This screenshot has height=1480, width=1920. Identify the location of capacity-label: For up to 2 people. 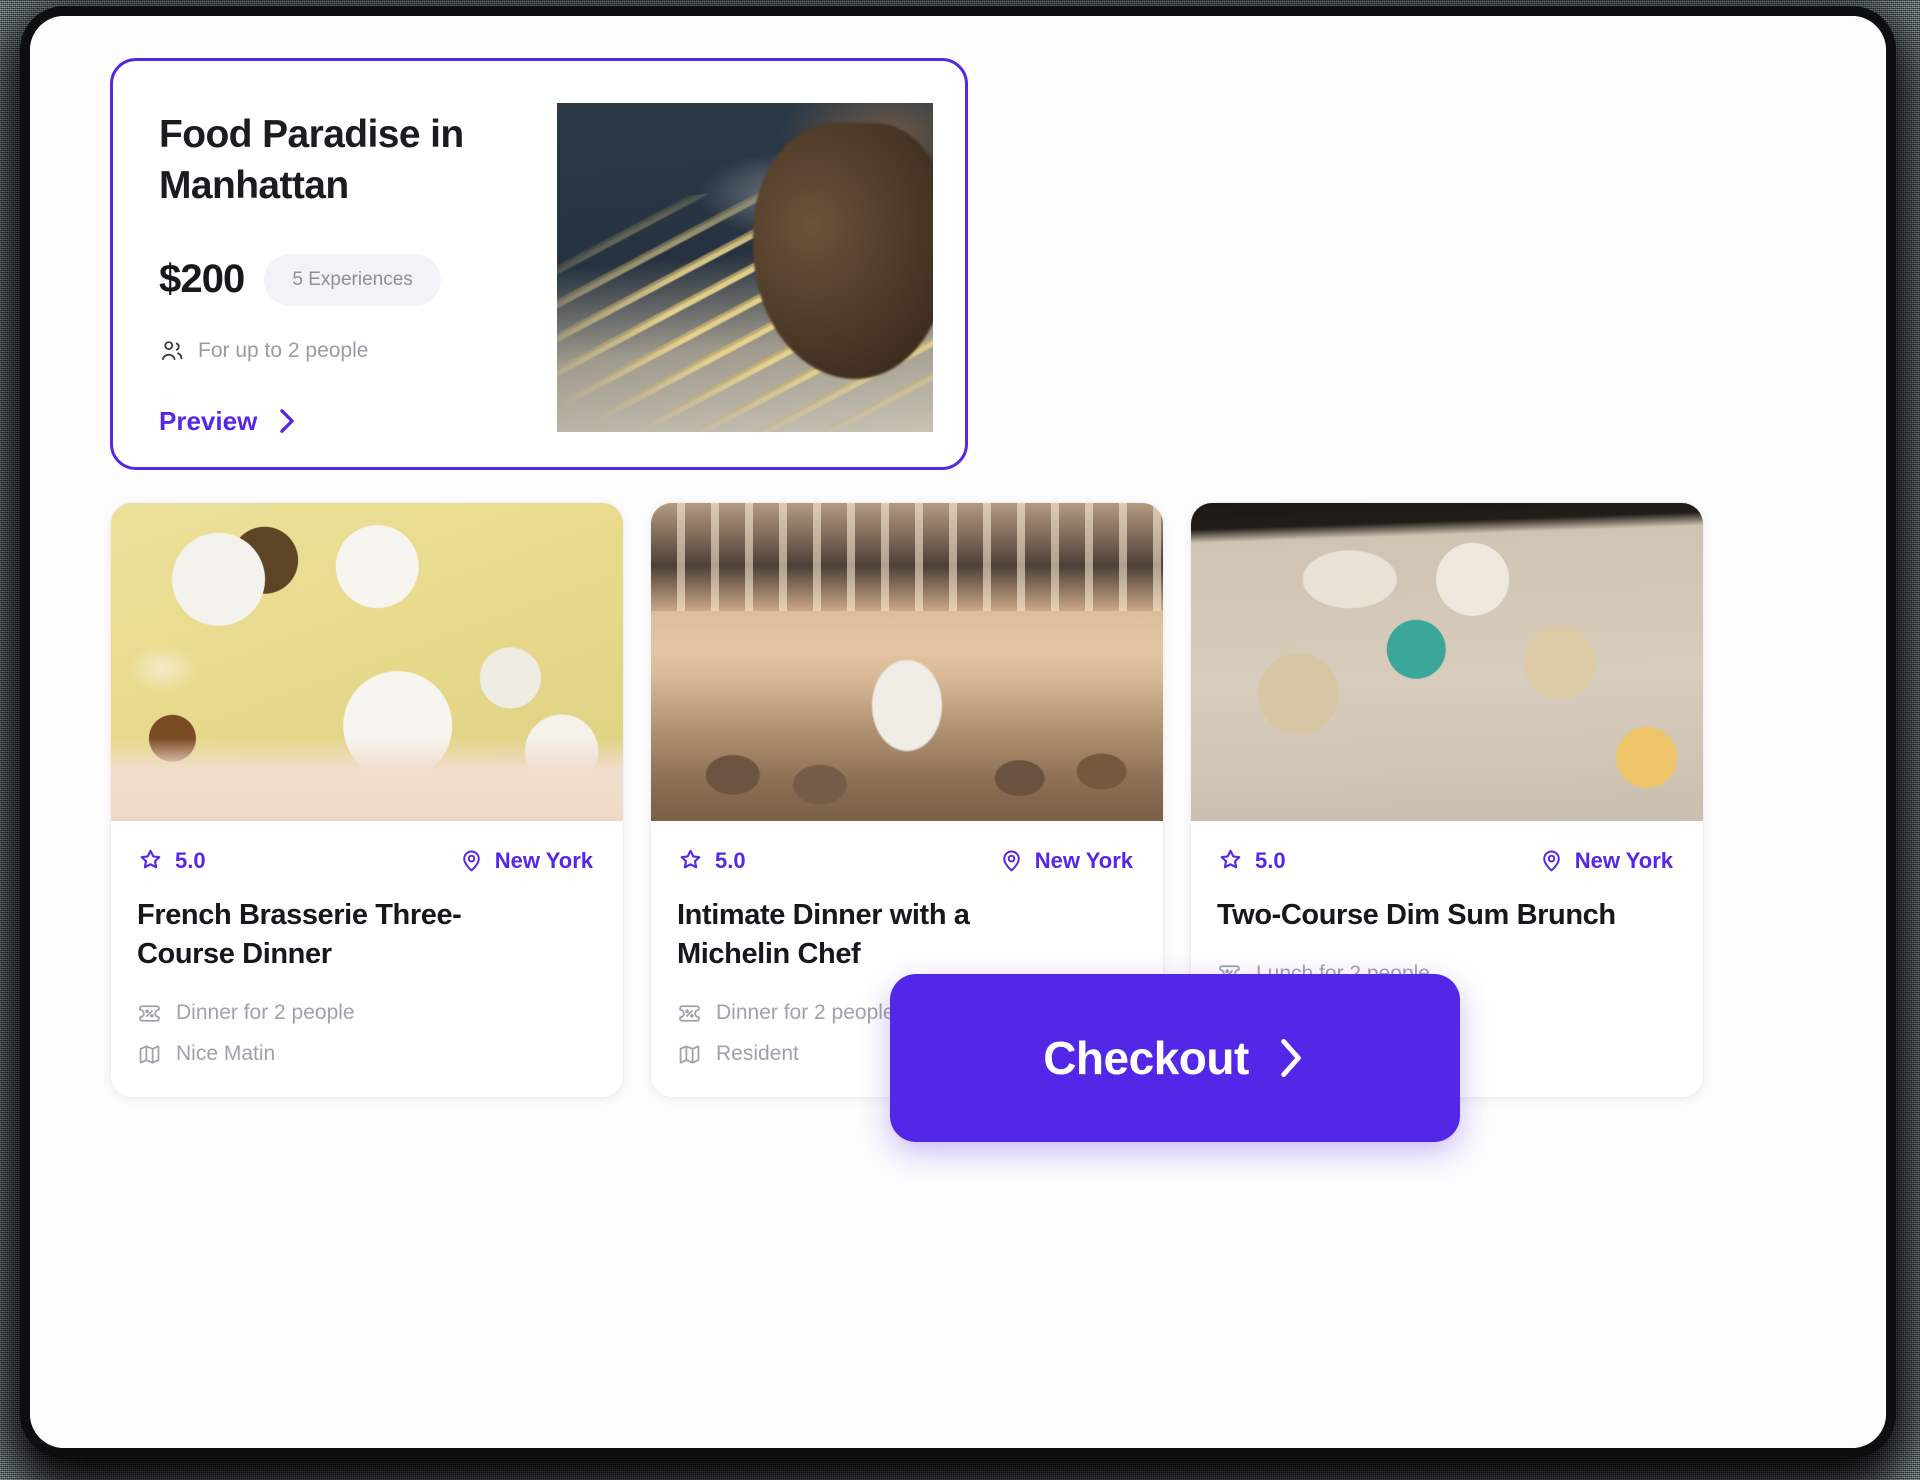
(283, 350).